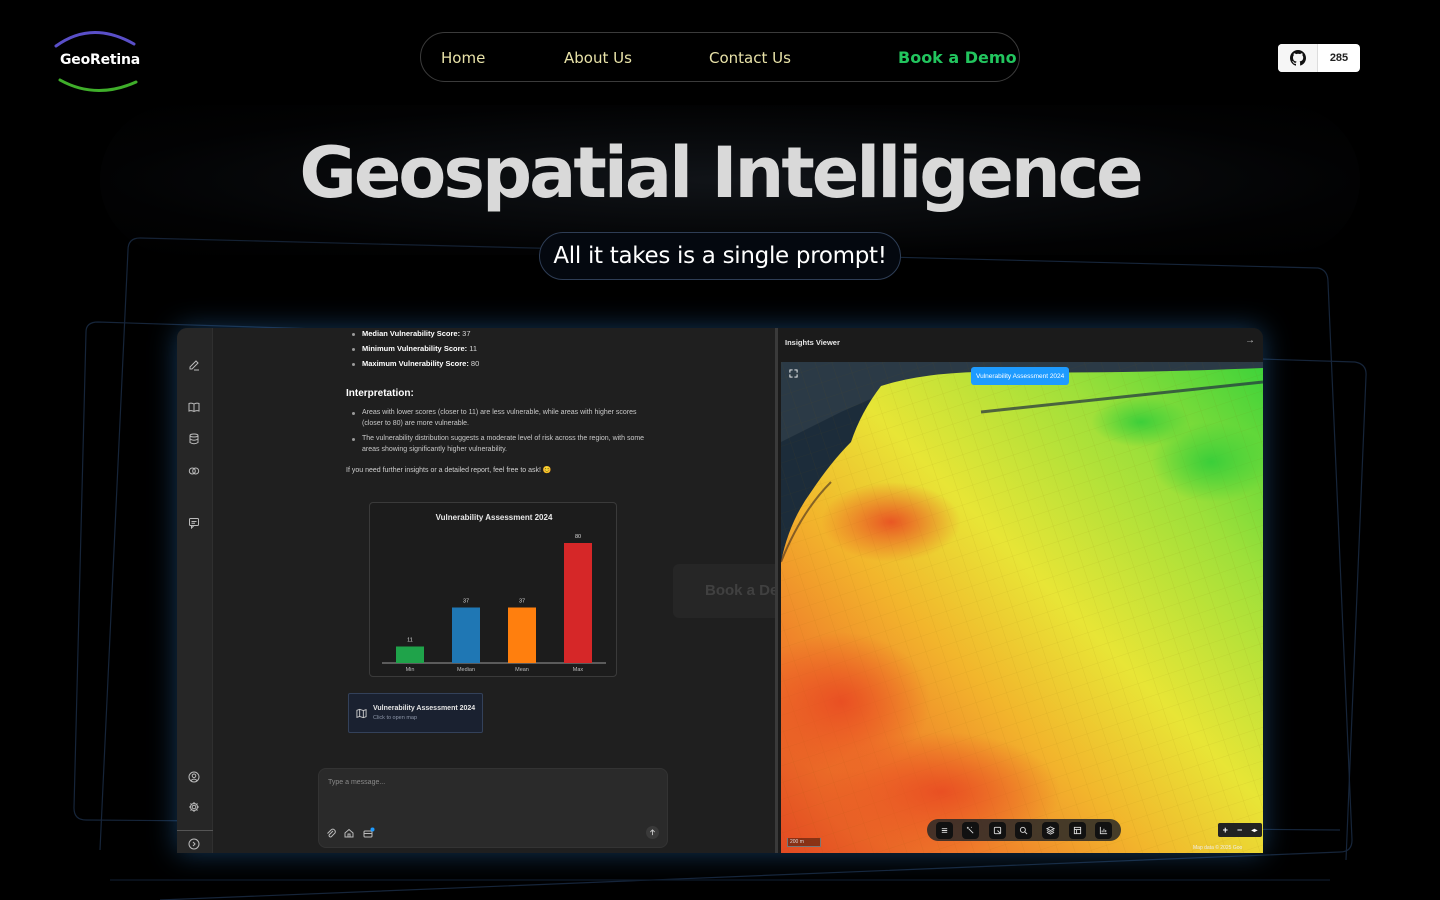 This screenshot has height=900, width=1440. What do you see at coordinates (410, 670) in the screenshot?
I see `chart-tick-label: Min` at bounding box center [410, 670].